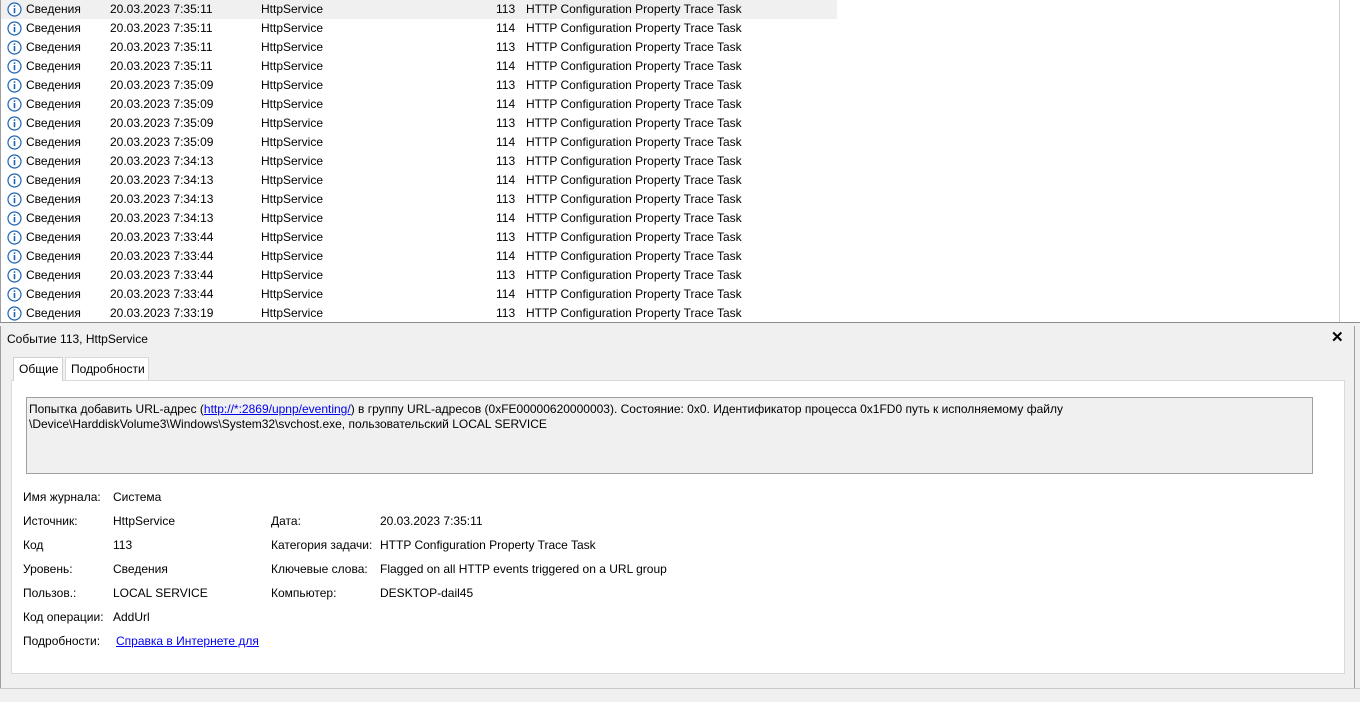 The image size is (1360, 702). What do you see at coordinates (1337, 338) in the screenshot?
I see `close-icon: ✕` at bounding box center [1337, 338].